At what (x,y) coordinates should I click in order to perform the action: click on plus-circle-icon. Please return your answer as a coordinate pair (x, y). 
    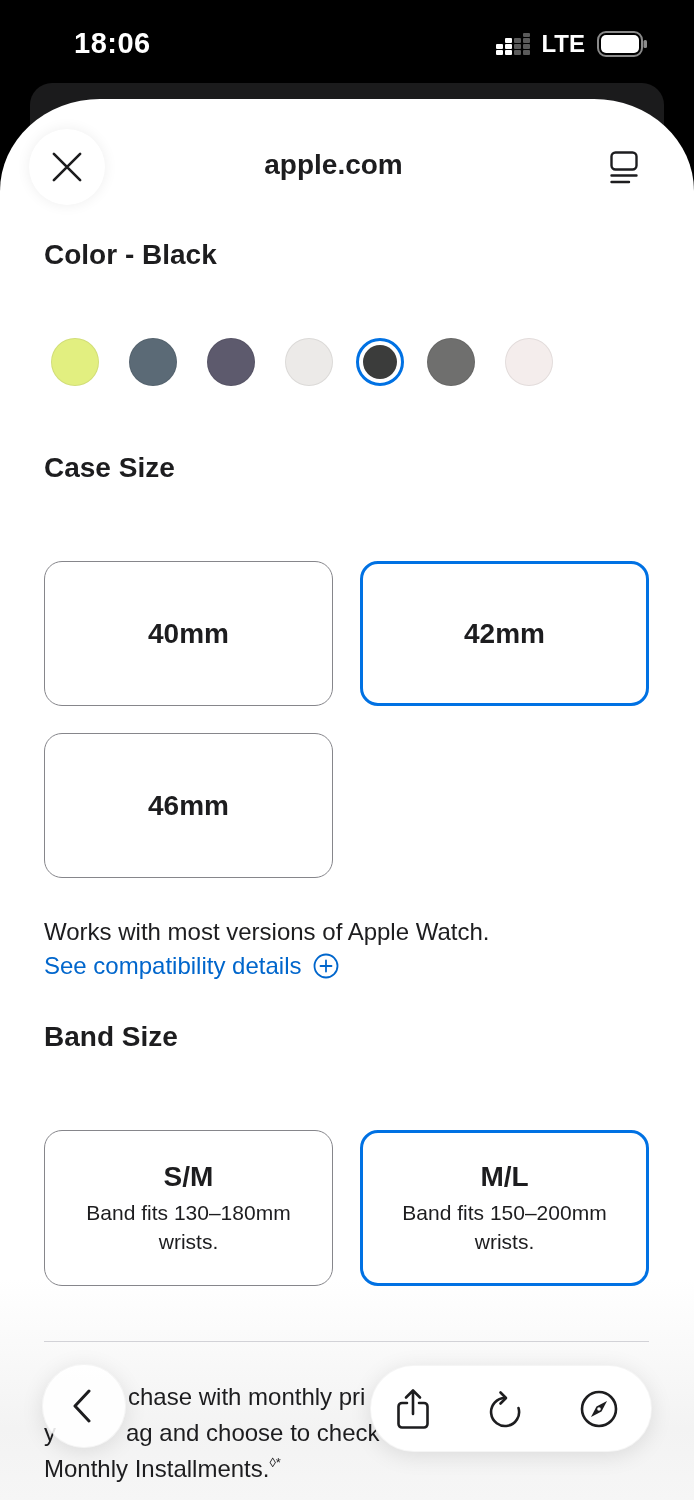
    Looking at the image, I should click on (326, 966).